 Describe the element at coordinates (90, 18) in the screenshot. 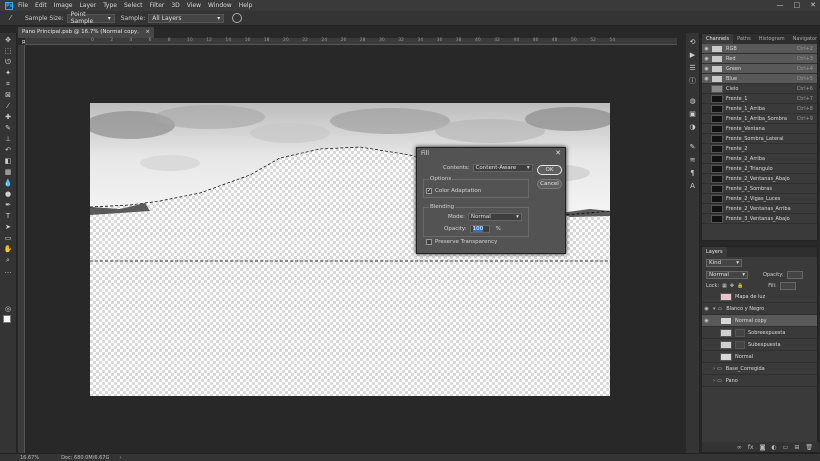

I see `sample-size-select: Point Sample ▾` at that location.